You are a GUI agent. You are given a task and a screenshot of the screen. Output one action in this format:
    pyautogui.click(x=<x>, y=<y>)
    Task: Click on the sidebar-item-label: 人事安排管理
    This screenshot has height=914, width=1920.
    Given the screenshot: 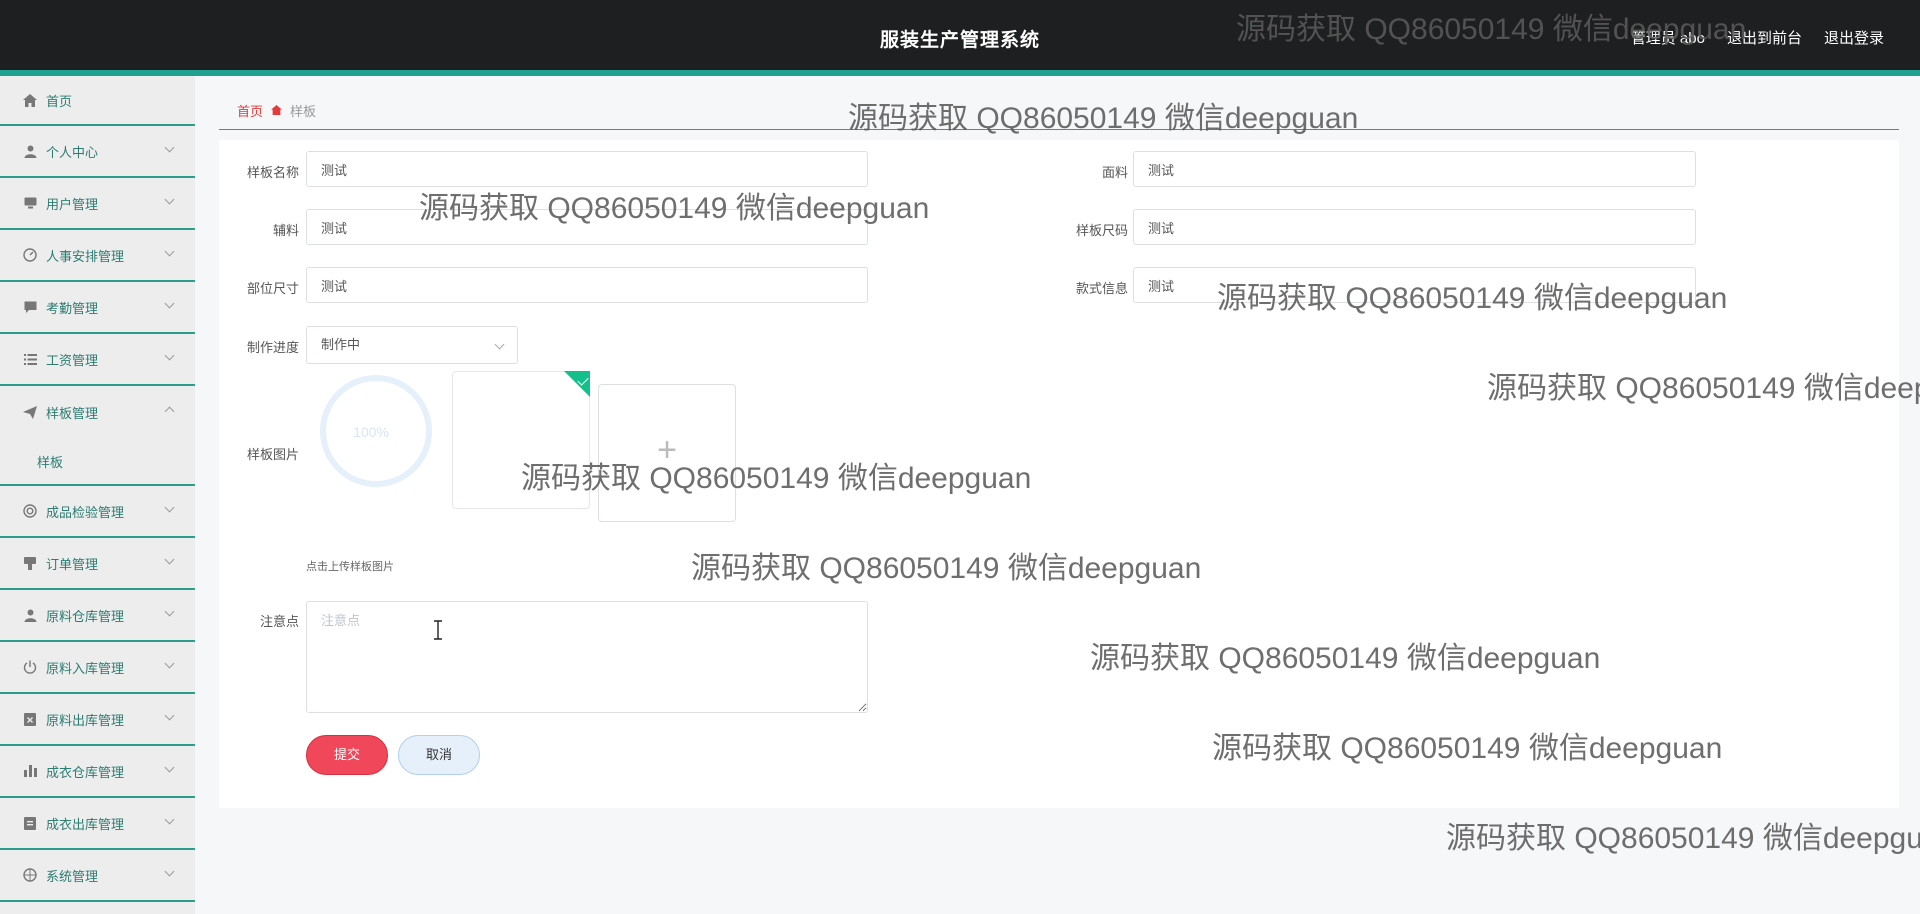 What is the action you would take?
    pyautogui.click(x=85, y=256)
    